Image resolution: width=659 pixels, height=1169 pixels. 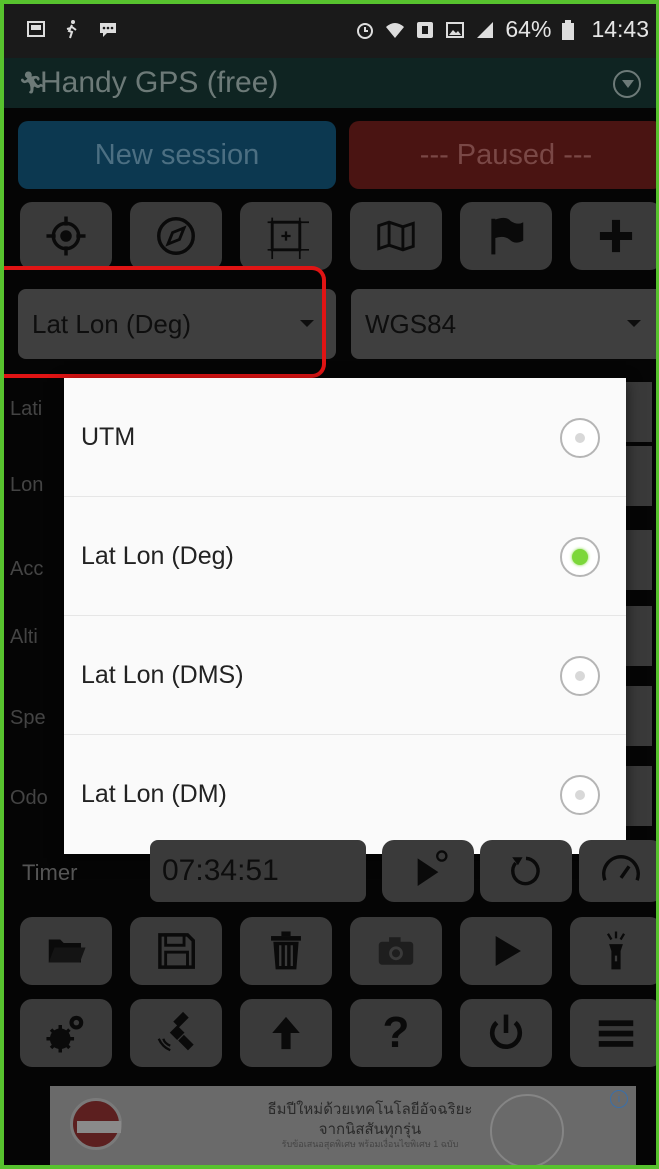 I want to click on play-button, so click(x=506, y=951).